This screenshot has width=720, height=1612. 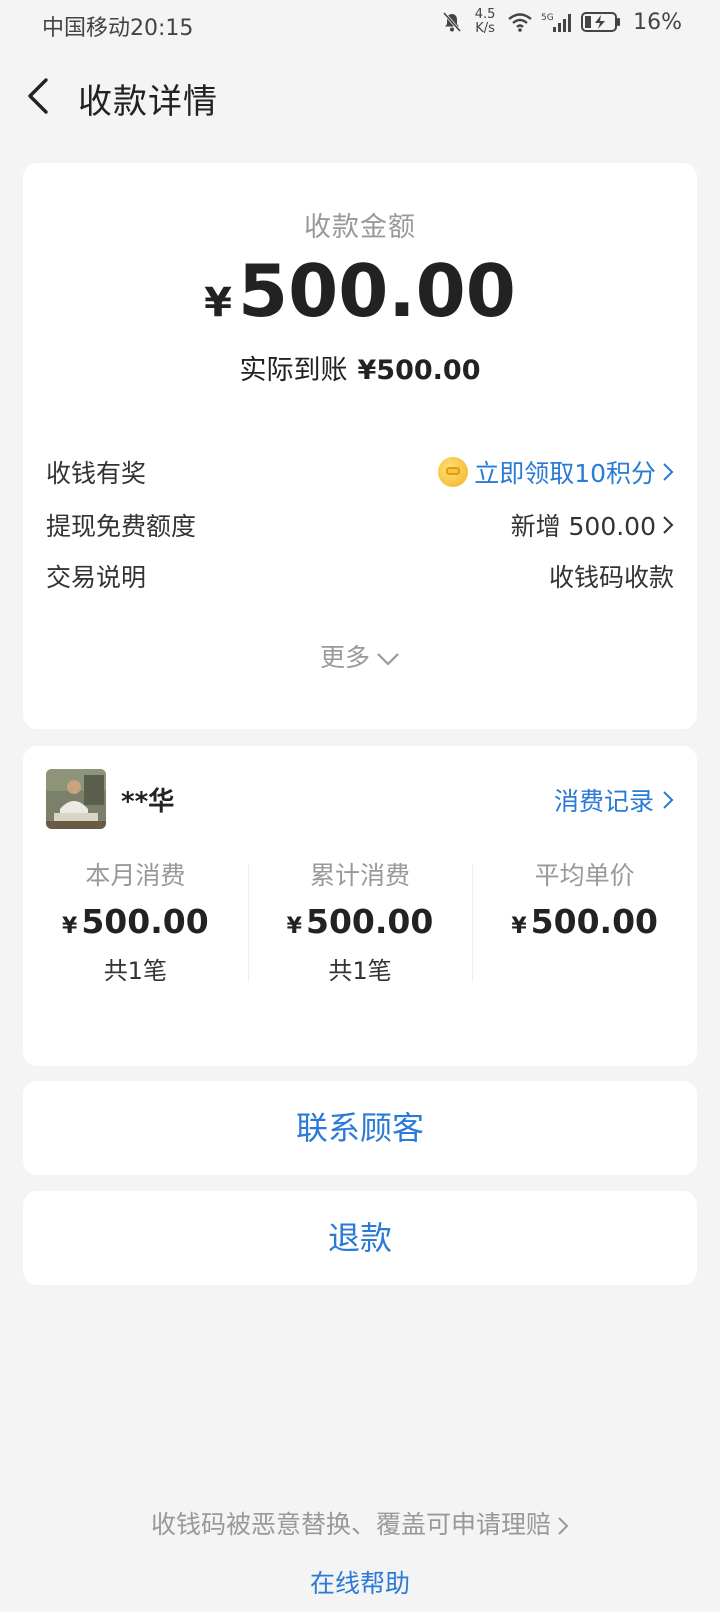 I want to click on more-button: 更多, so click(x=360, y=656).